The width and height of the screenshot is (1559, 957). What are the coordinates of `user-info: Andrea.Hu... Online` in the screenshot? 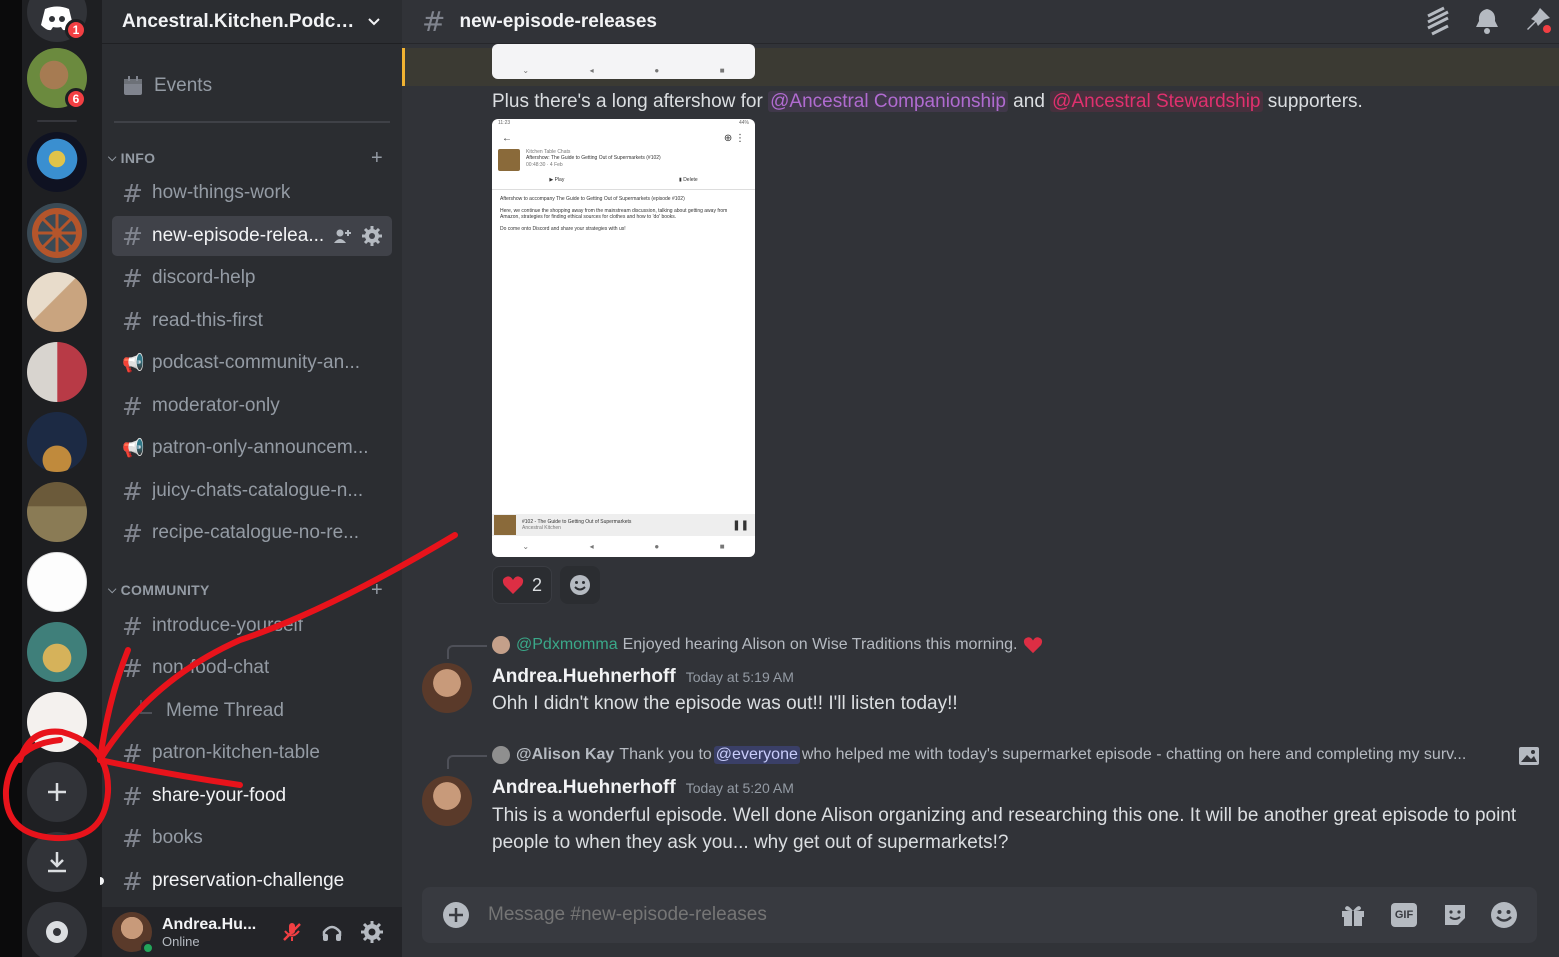 It's located at (217, 932).